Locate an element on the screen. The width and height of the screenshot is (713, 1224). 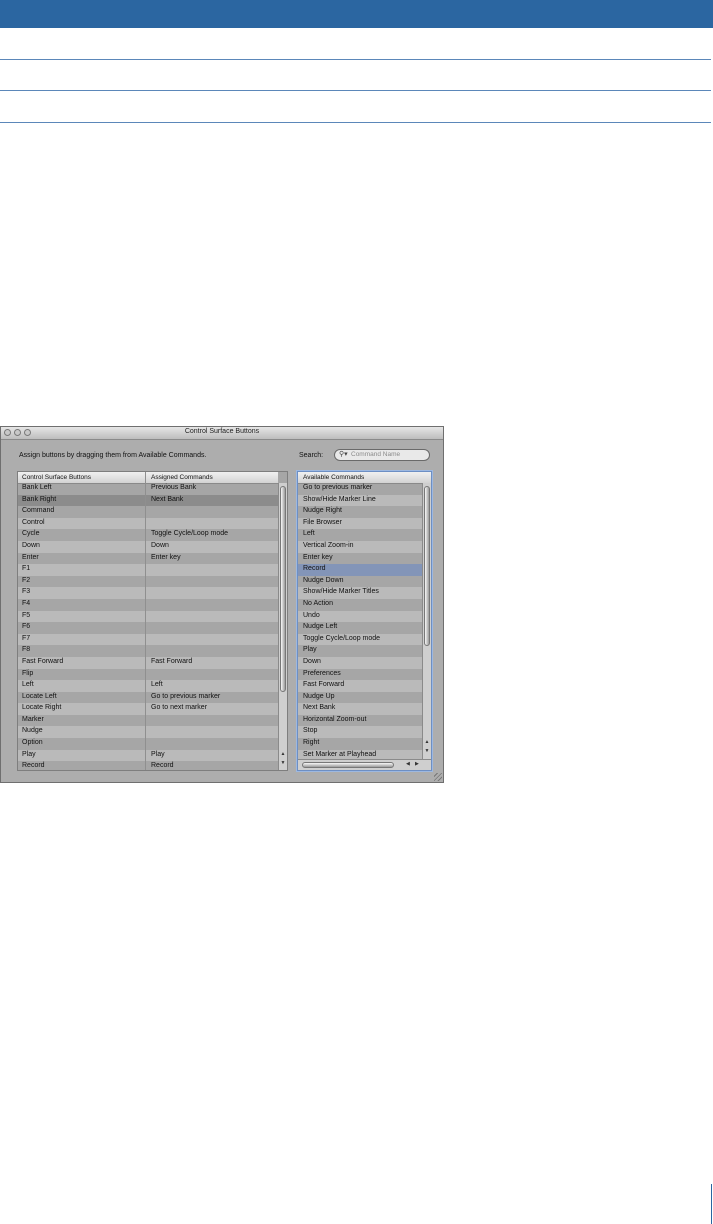
list-item: Left is located at coordinates (360, 535).